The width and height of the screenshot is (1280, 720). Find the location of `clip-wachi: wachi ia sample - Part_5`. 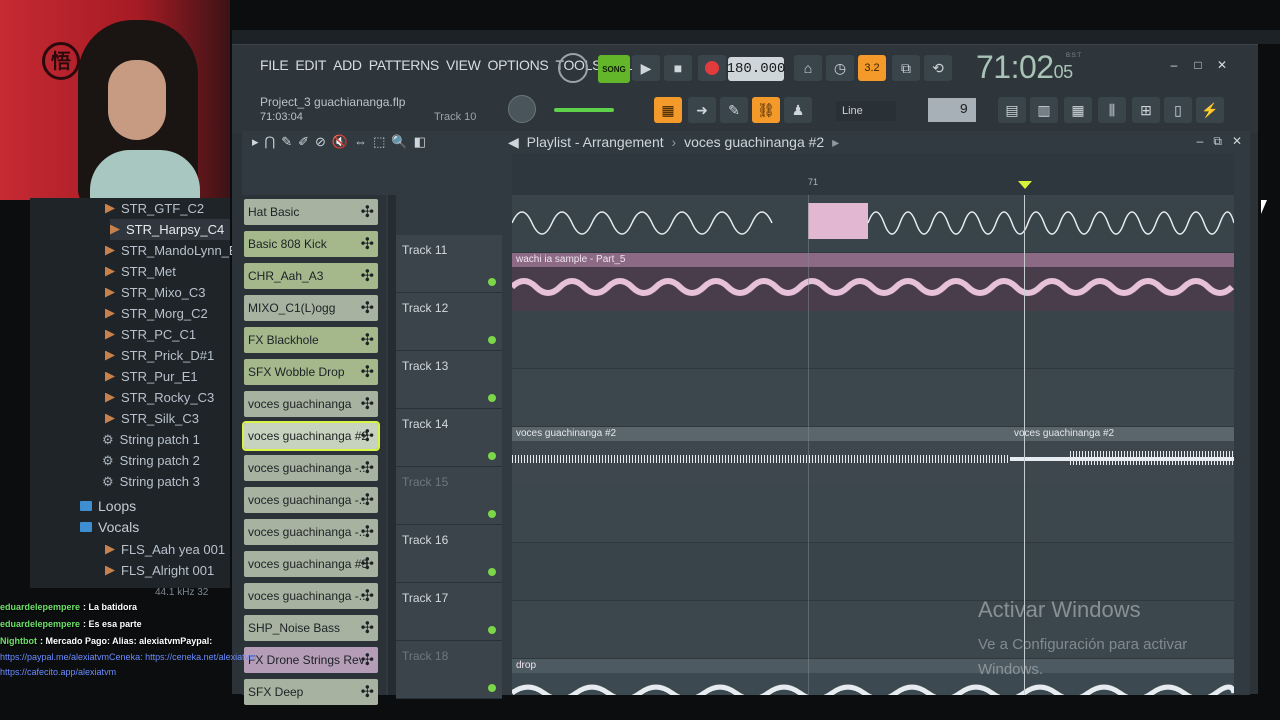

clip-wachi: wachi ia sample - Part_5 is located at coordinates (873, 282).